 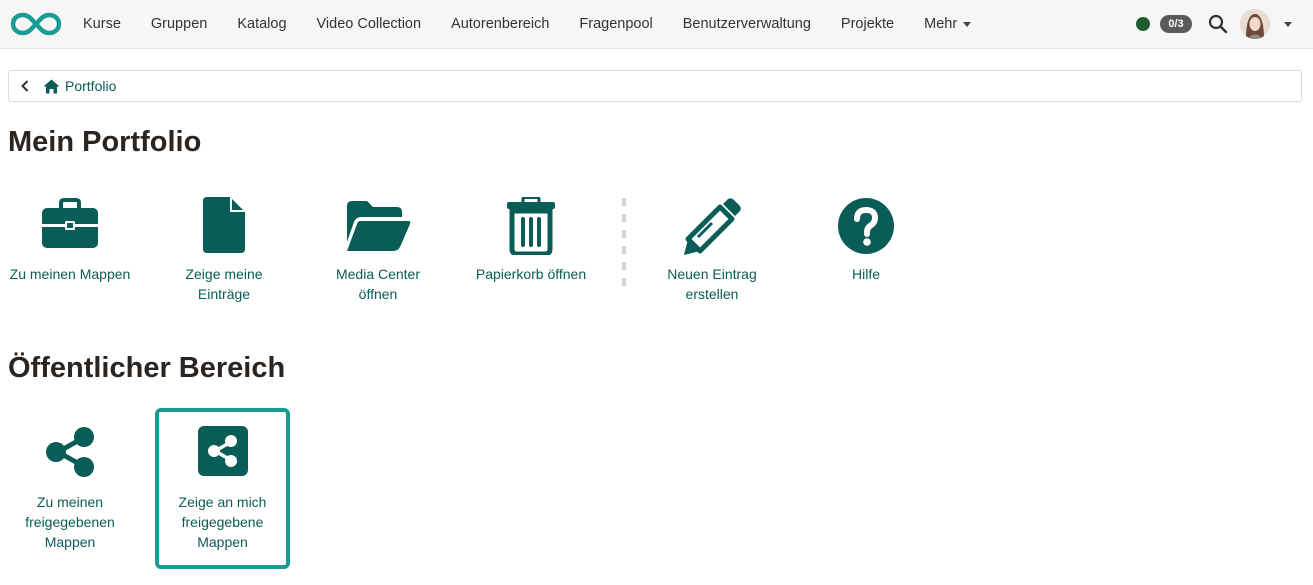 I want to click on tile-label-line1: Neuen Eintrag, so click(x=712, y=274).